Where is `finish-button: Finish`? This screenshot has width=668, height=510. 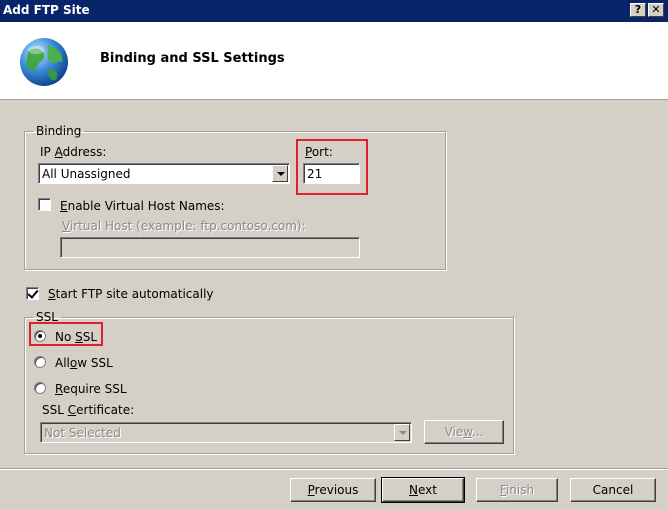 finish-button: Finish is located at coordinates (517, 490).